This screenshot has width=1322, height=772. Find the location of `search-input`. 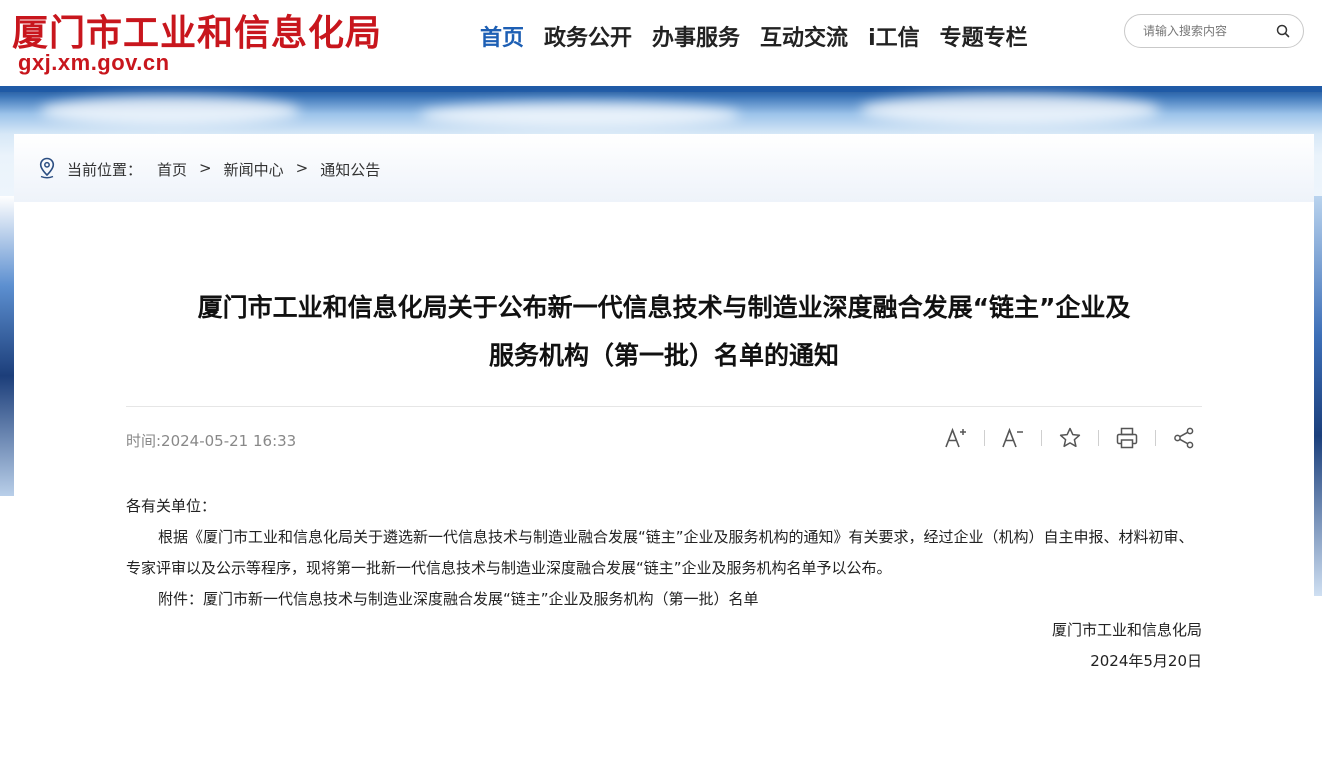

search-input is located at coordinates (1207, 31).